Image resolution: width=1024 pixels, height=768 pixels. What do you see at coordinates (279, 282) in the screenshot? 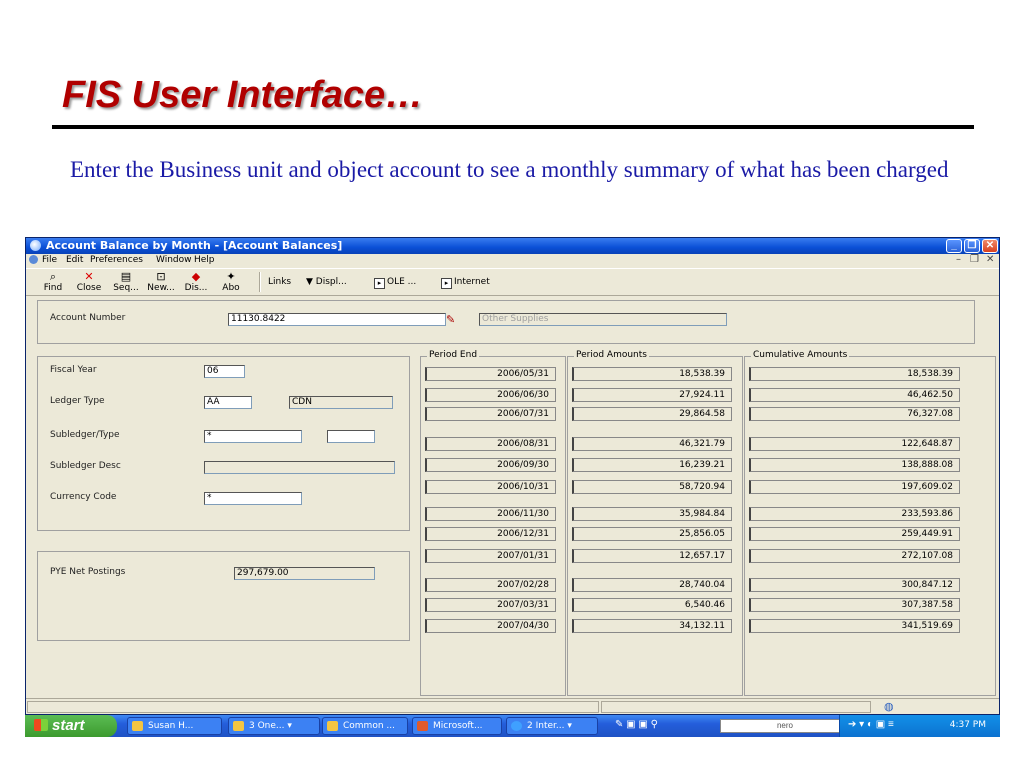
I see `links-menu: Links` at bounding box center [279, 282].